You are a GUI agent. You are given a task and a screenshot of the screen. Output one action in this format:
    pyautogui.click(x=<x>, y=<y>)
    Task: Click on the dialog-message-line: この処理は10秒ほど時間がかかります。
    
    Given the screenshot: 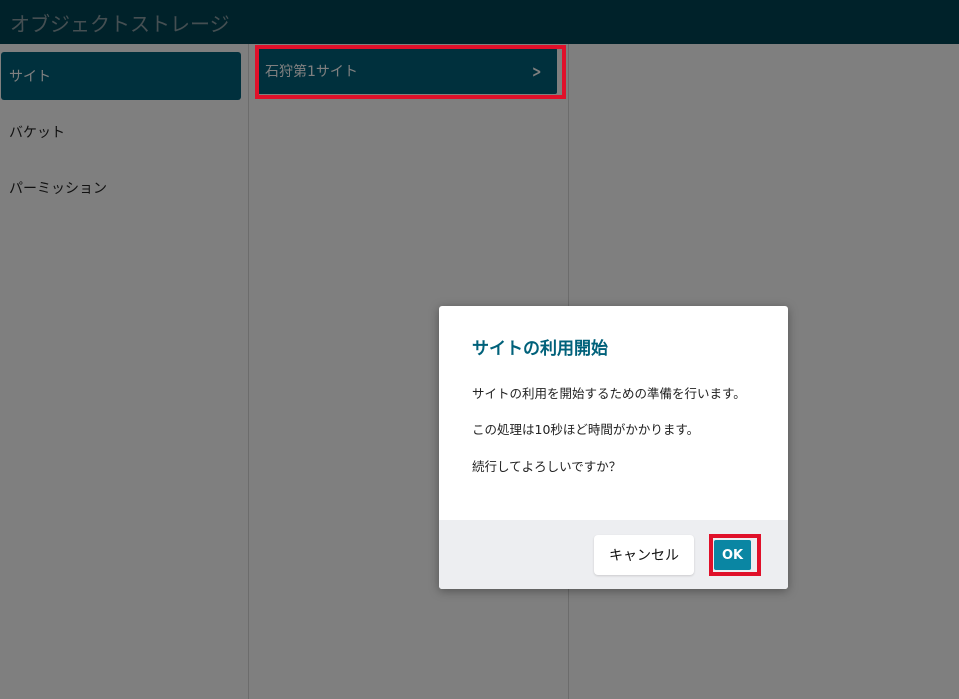 What is the action you would take?
    pyautogui.click(x=586, y=429)
    